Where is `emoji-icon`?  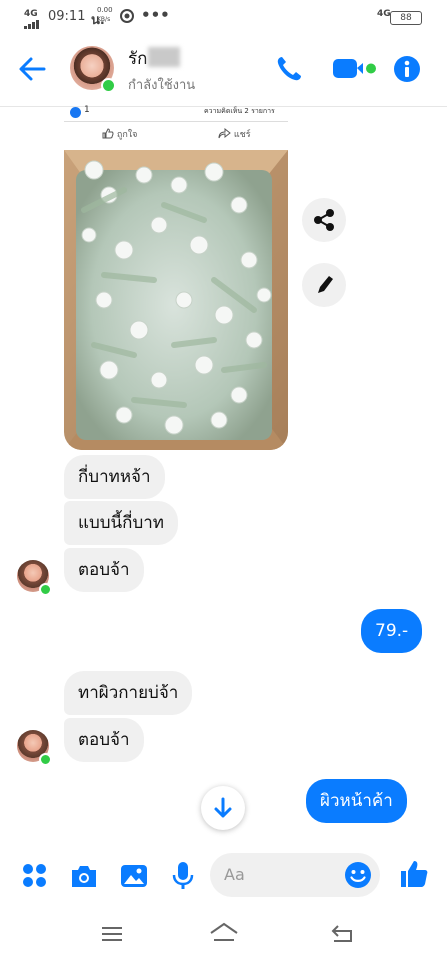 emoji-icon is located at coordinates (358, 875).